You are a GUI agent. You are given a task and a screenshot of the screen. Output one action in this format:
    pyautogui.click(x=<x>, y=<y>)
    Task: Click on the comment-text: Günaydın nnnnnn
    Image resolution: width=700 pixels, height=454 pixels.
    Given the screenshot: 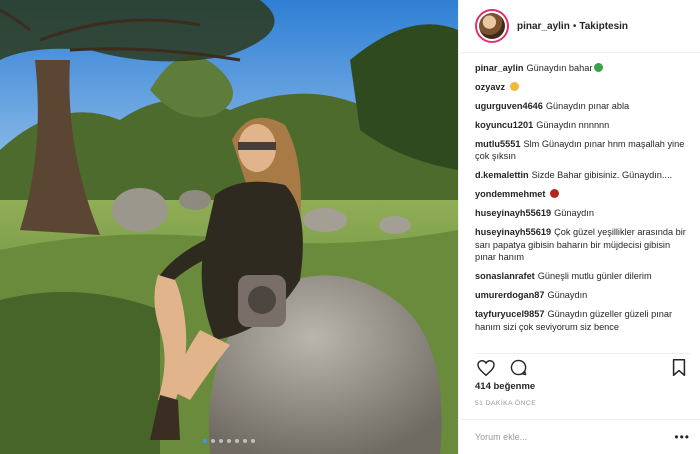 What is the action you would take?
    pyautogui.click(x=573, y=125)
    